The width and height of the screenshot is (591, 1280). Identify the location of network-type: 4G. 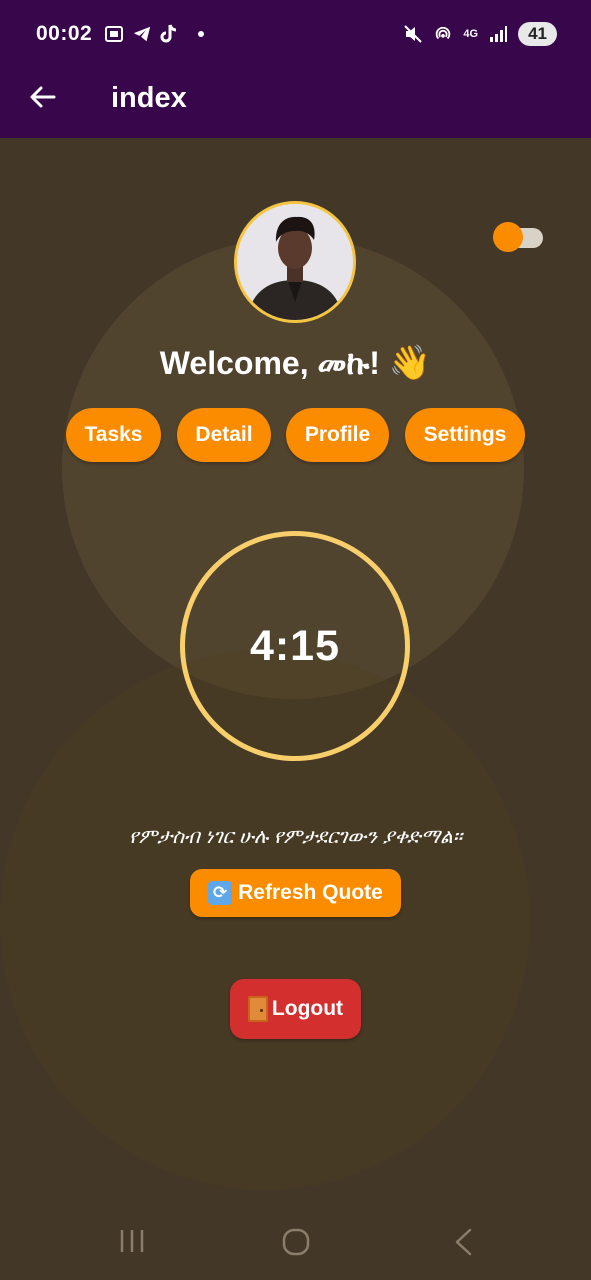
(471, 34).